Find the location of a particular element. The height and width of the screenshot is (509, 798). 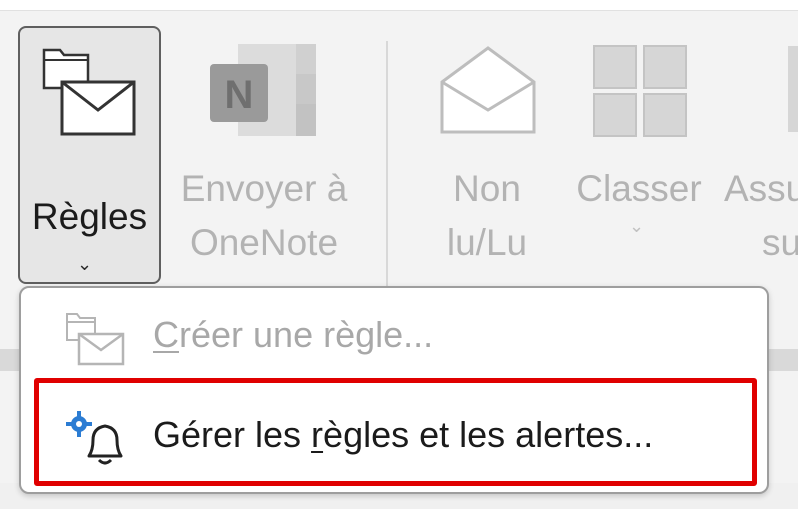

onenote-icon: N is located at coordinates (264, 92).